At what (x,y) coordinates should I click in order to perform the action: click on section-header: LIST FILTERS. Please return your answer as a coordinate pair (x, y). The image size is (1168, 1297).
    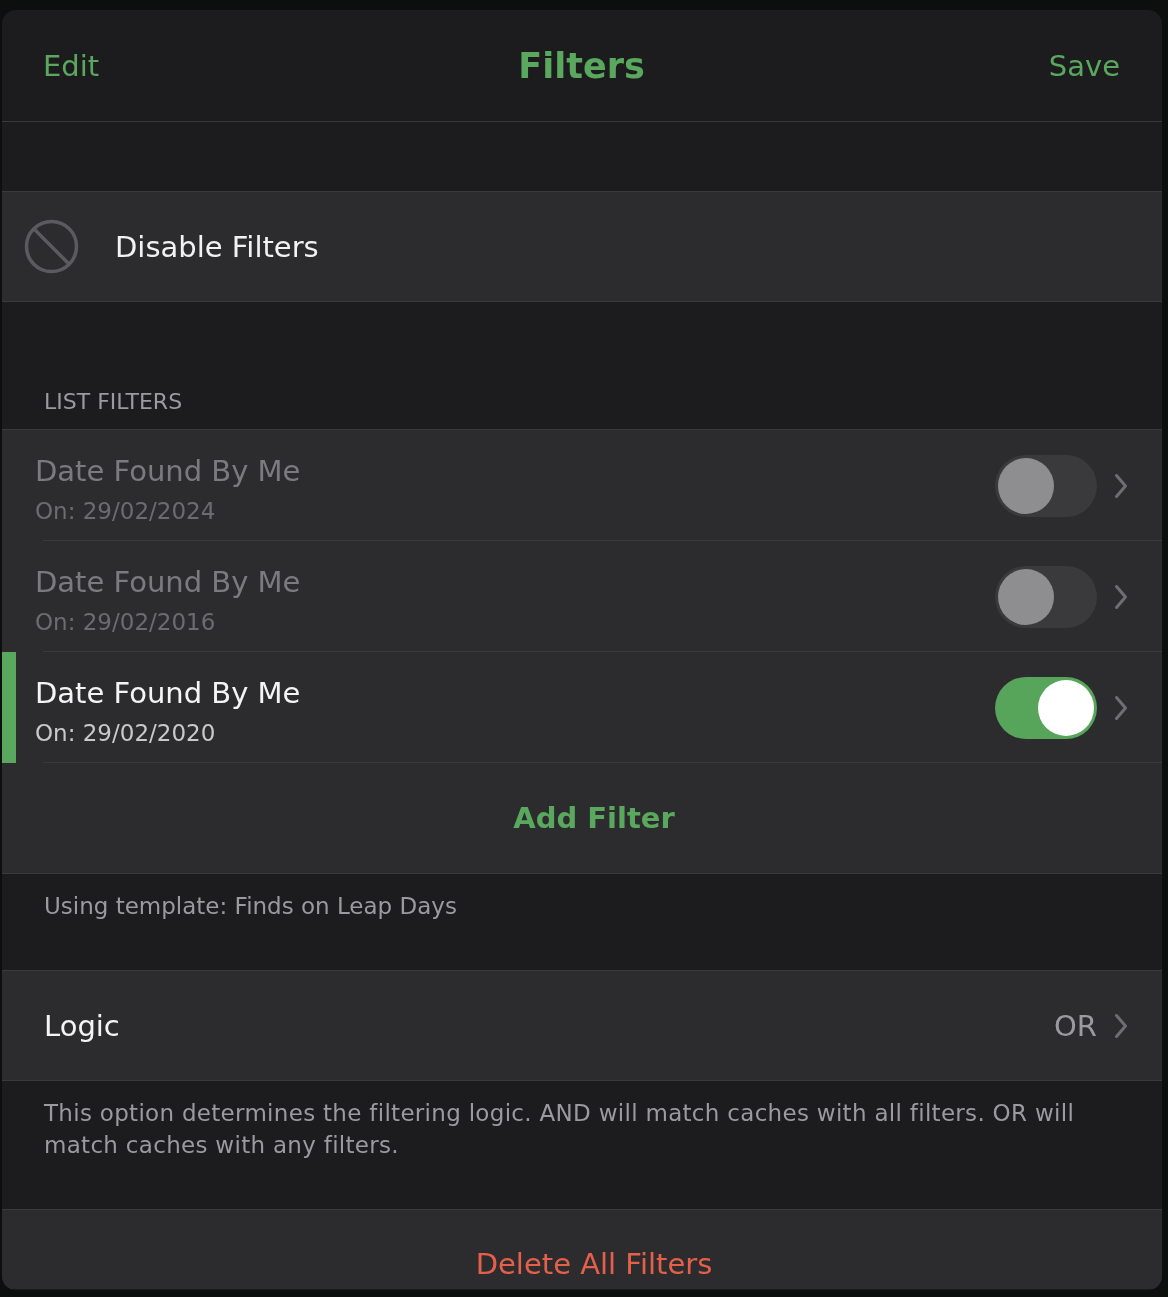
    Looking at the image, I should click on (113, 401).